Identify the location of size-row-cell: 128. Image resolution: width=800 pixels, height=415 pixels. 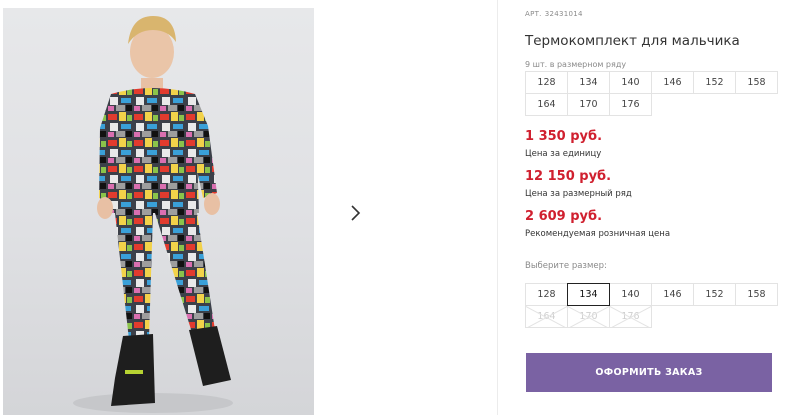
(546, 82).